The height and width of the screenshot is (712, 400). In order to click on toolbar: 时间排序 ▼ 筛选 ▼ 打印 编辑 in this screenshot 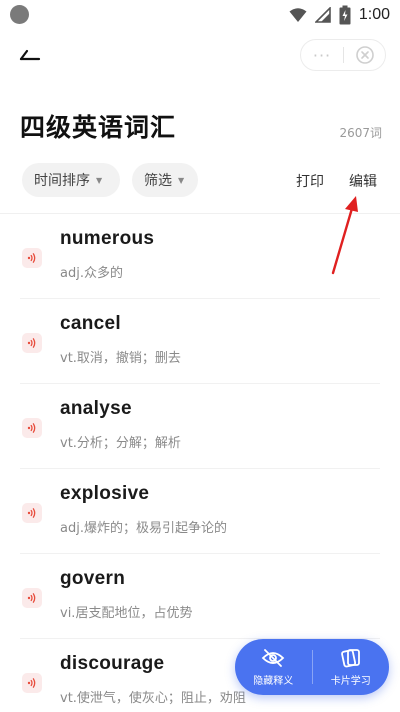, I will do `click(202, 181)`.